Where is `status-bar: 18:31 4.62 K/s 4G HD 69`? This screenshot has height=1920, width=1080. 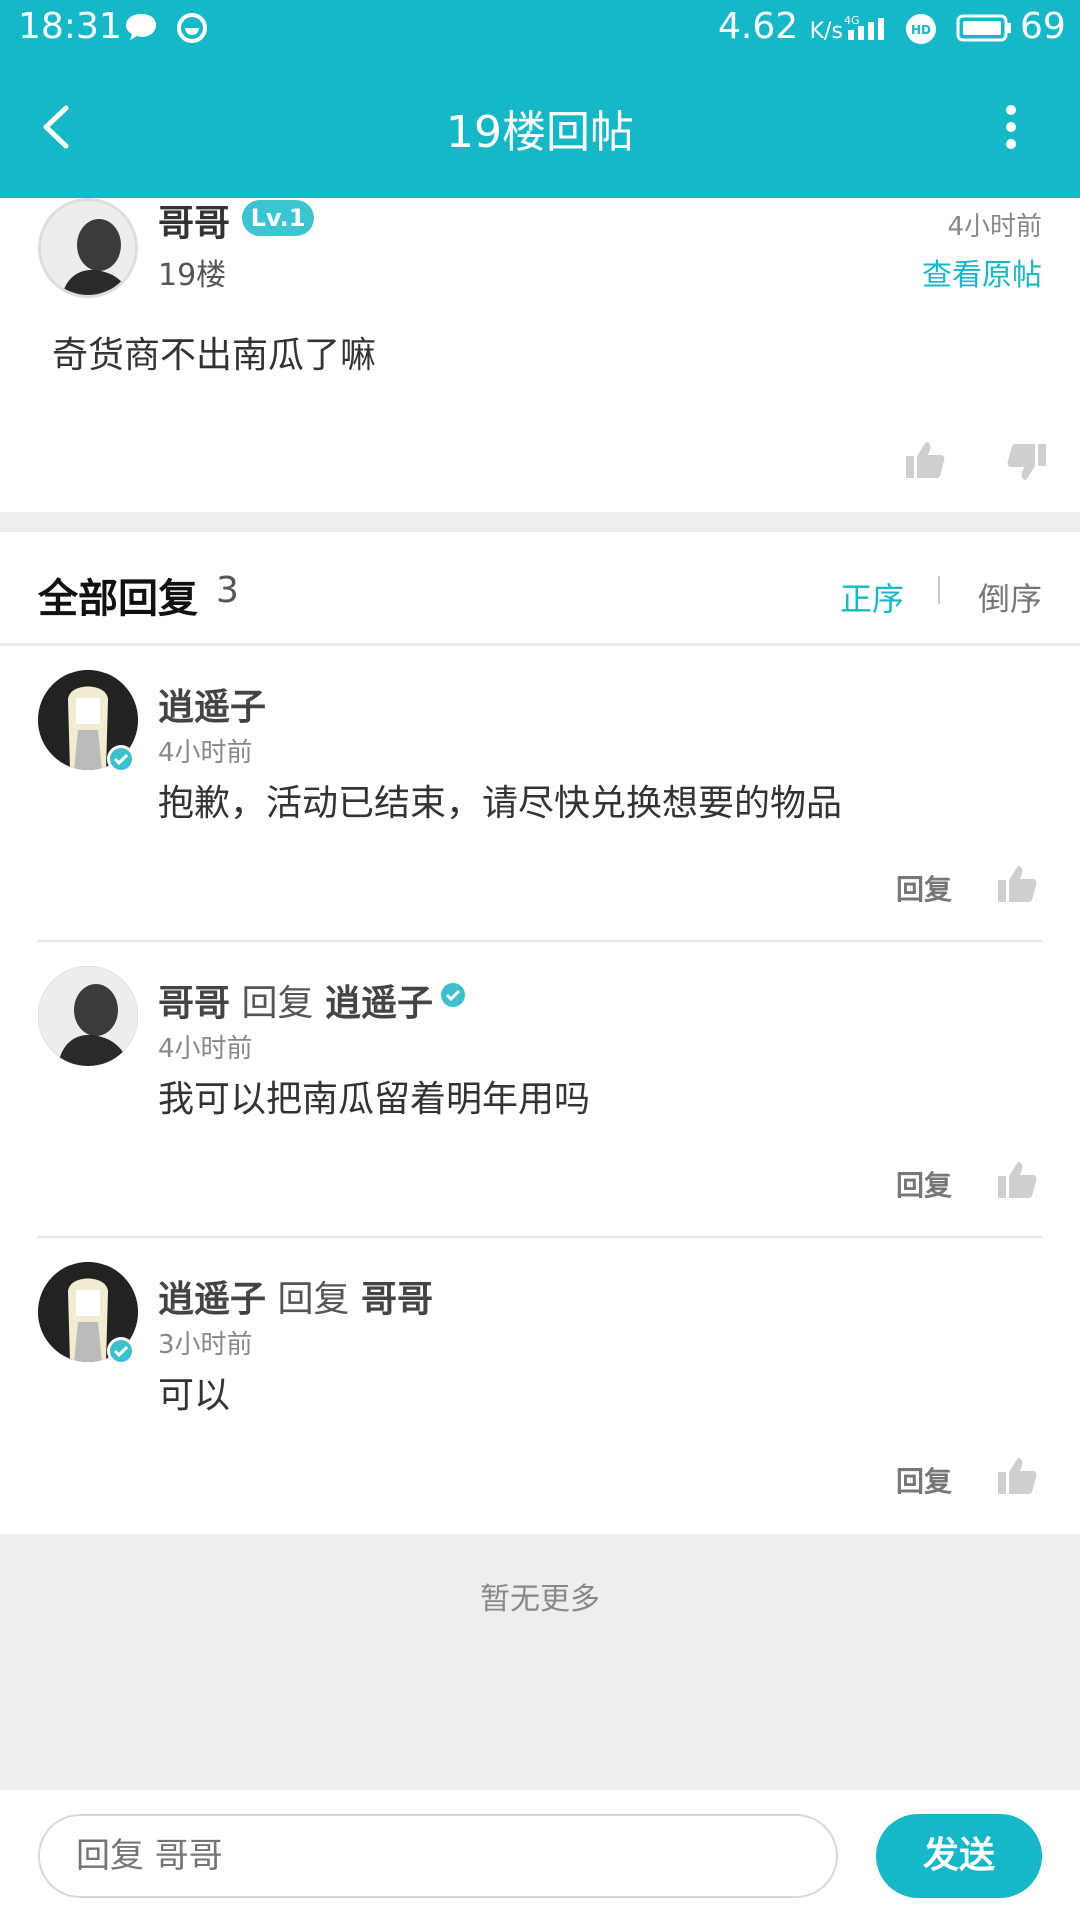 status-bar: 18:31 4.62 K/s 4G HD 69 is located at coordinates (540, 28).